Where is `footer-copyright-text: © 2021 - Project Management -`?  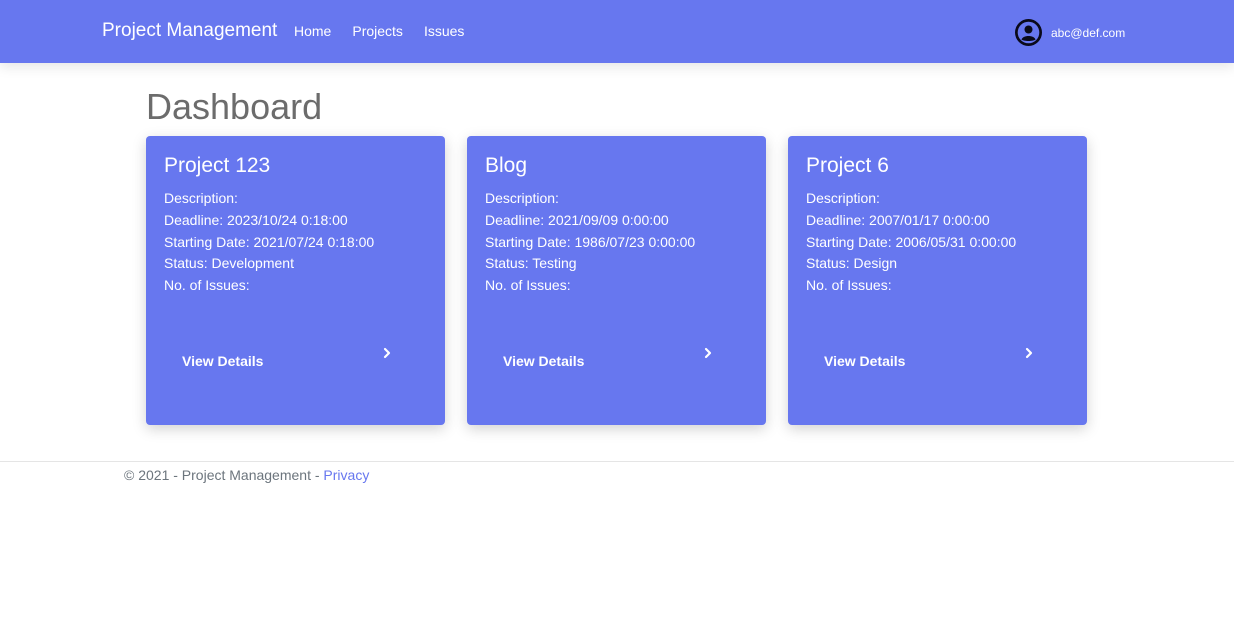 footer-copyright-text: © 2021 - Project Management - is located at coordinates (224, 475).